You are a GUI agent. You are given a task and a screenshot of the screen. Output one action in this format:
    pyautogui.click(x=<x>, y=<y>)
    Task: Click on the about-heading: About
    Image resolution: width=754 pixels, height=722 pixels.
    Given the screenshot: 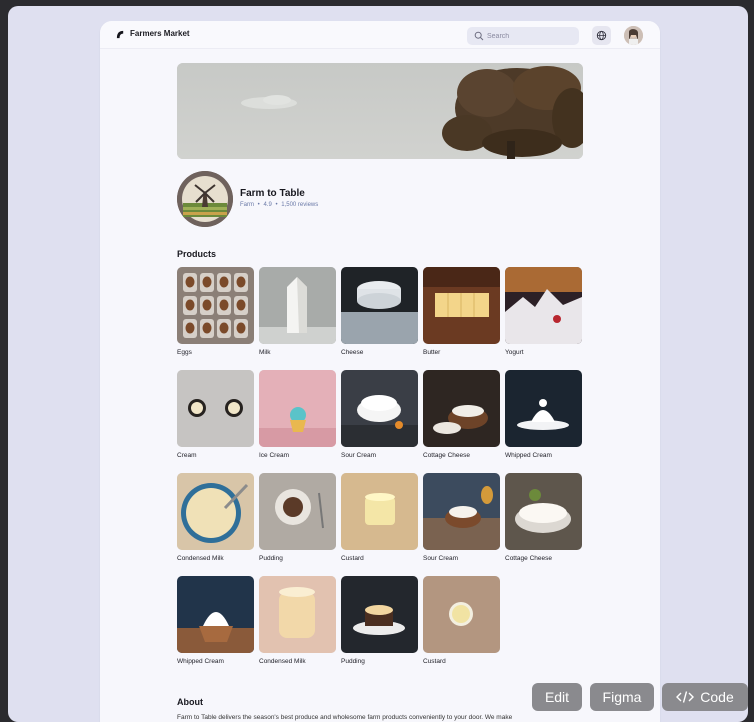 What is the action you would take?
    pyautogui.click(x=190, y=702)
    